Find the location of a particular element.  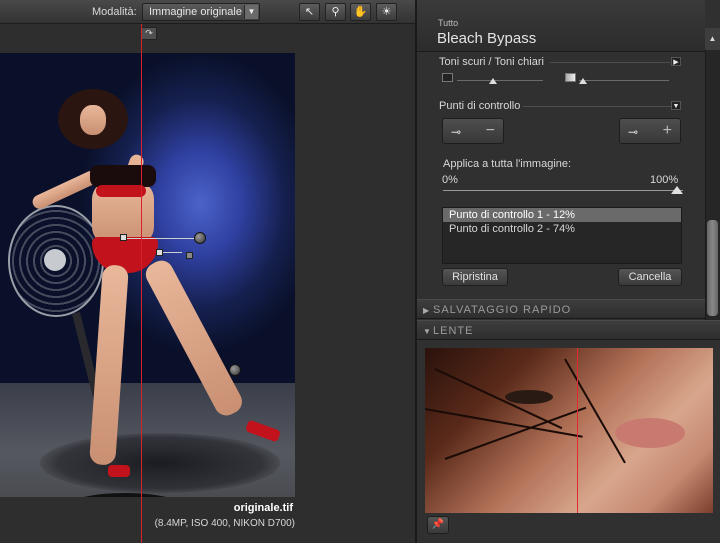

control-point-1-handle is located at coordinates (123, 237).